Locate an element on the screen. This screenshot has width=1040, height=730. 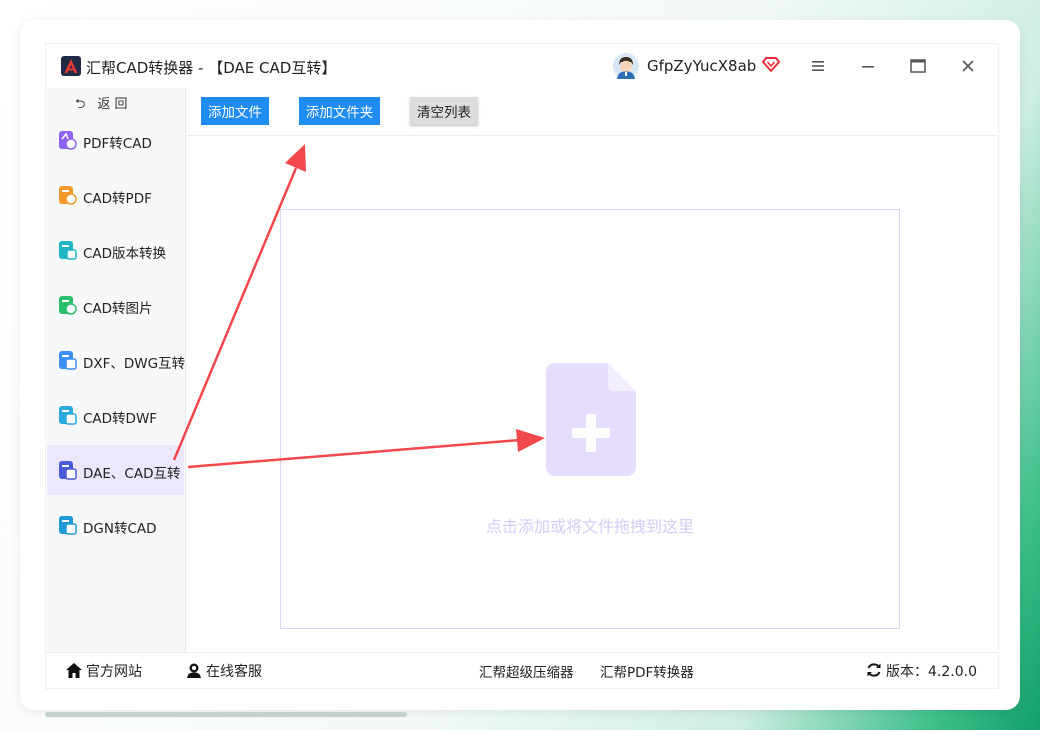
footer: 官方网站 在线客服 汇帮超级压缩器 汇帮PDF转换器 版本：4.2.0.0 is located at coordinates (522, 670).